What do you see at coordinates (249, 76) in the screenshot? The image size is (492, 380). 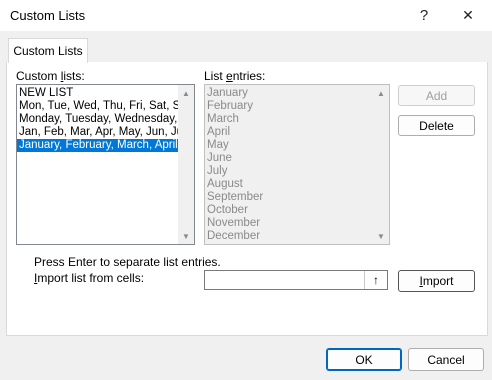 I see `label-part: ntries:` at bounding box center [249, 76].